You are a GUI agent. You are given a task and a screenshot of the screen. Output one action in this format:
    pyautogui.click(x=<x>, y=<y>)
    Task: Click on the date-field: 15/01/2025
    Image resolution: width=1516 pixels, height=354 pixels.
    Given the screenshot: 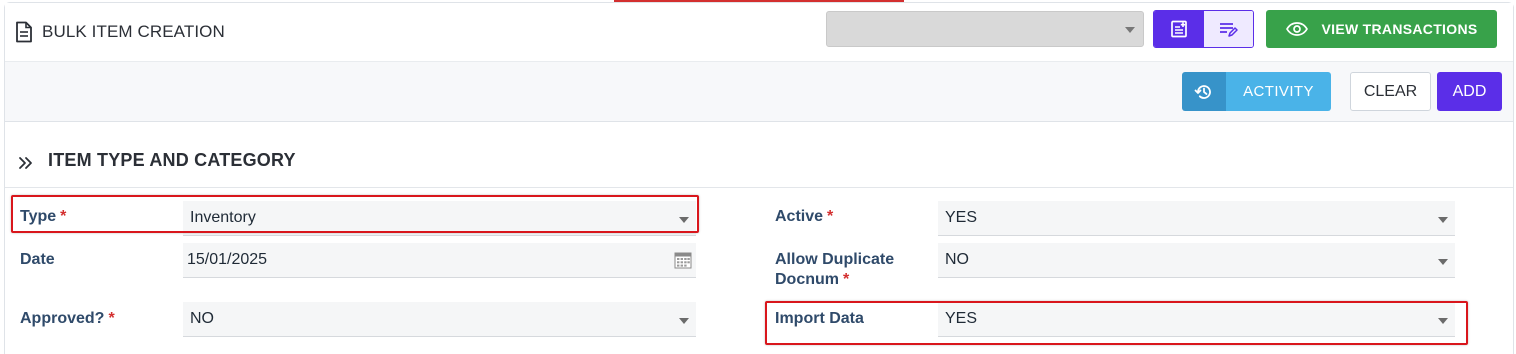 What is the action you would take?
    pyautogui.click(x=439, y=260)
    